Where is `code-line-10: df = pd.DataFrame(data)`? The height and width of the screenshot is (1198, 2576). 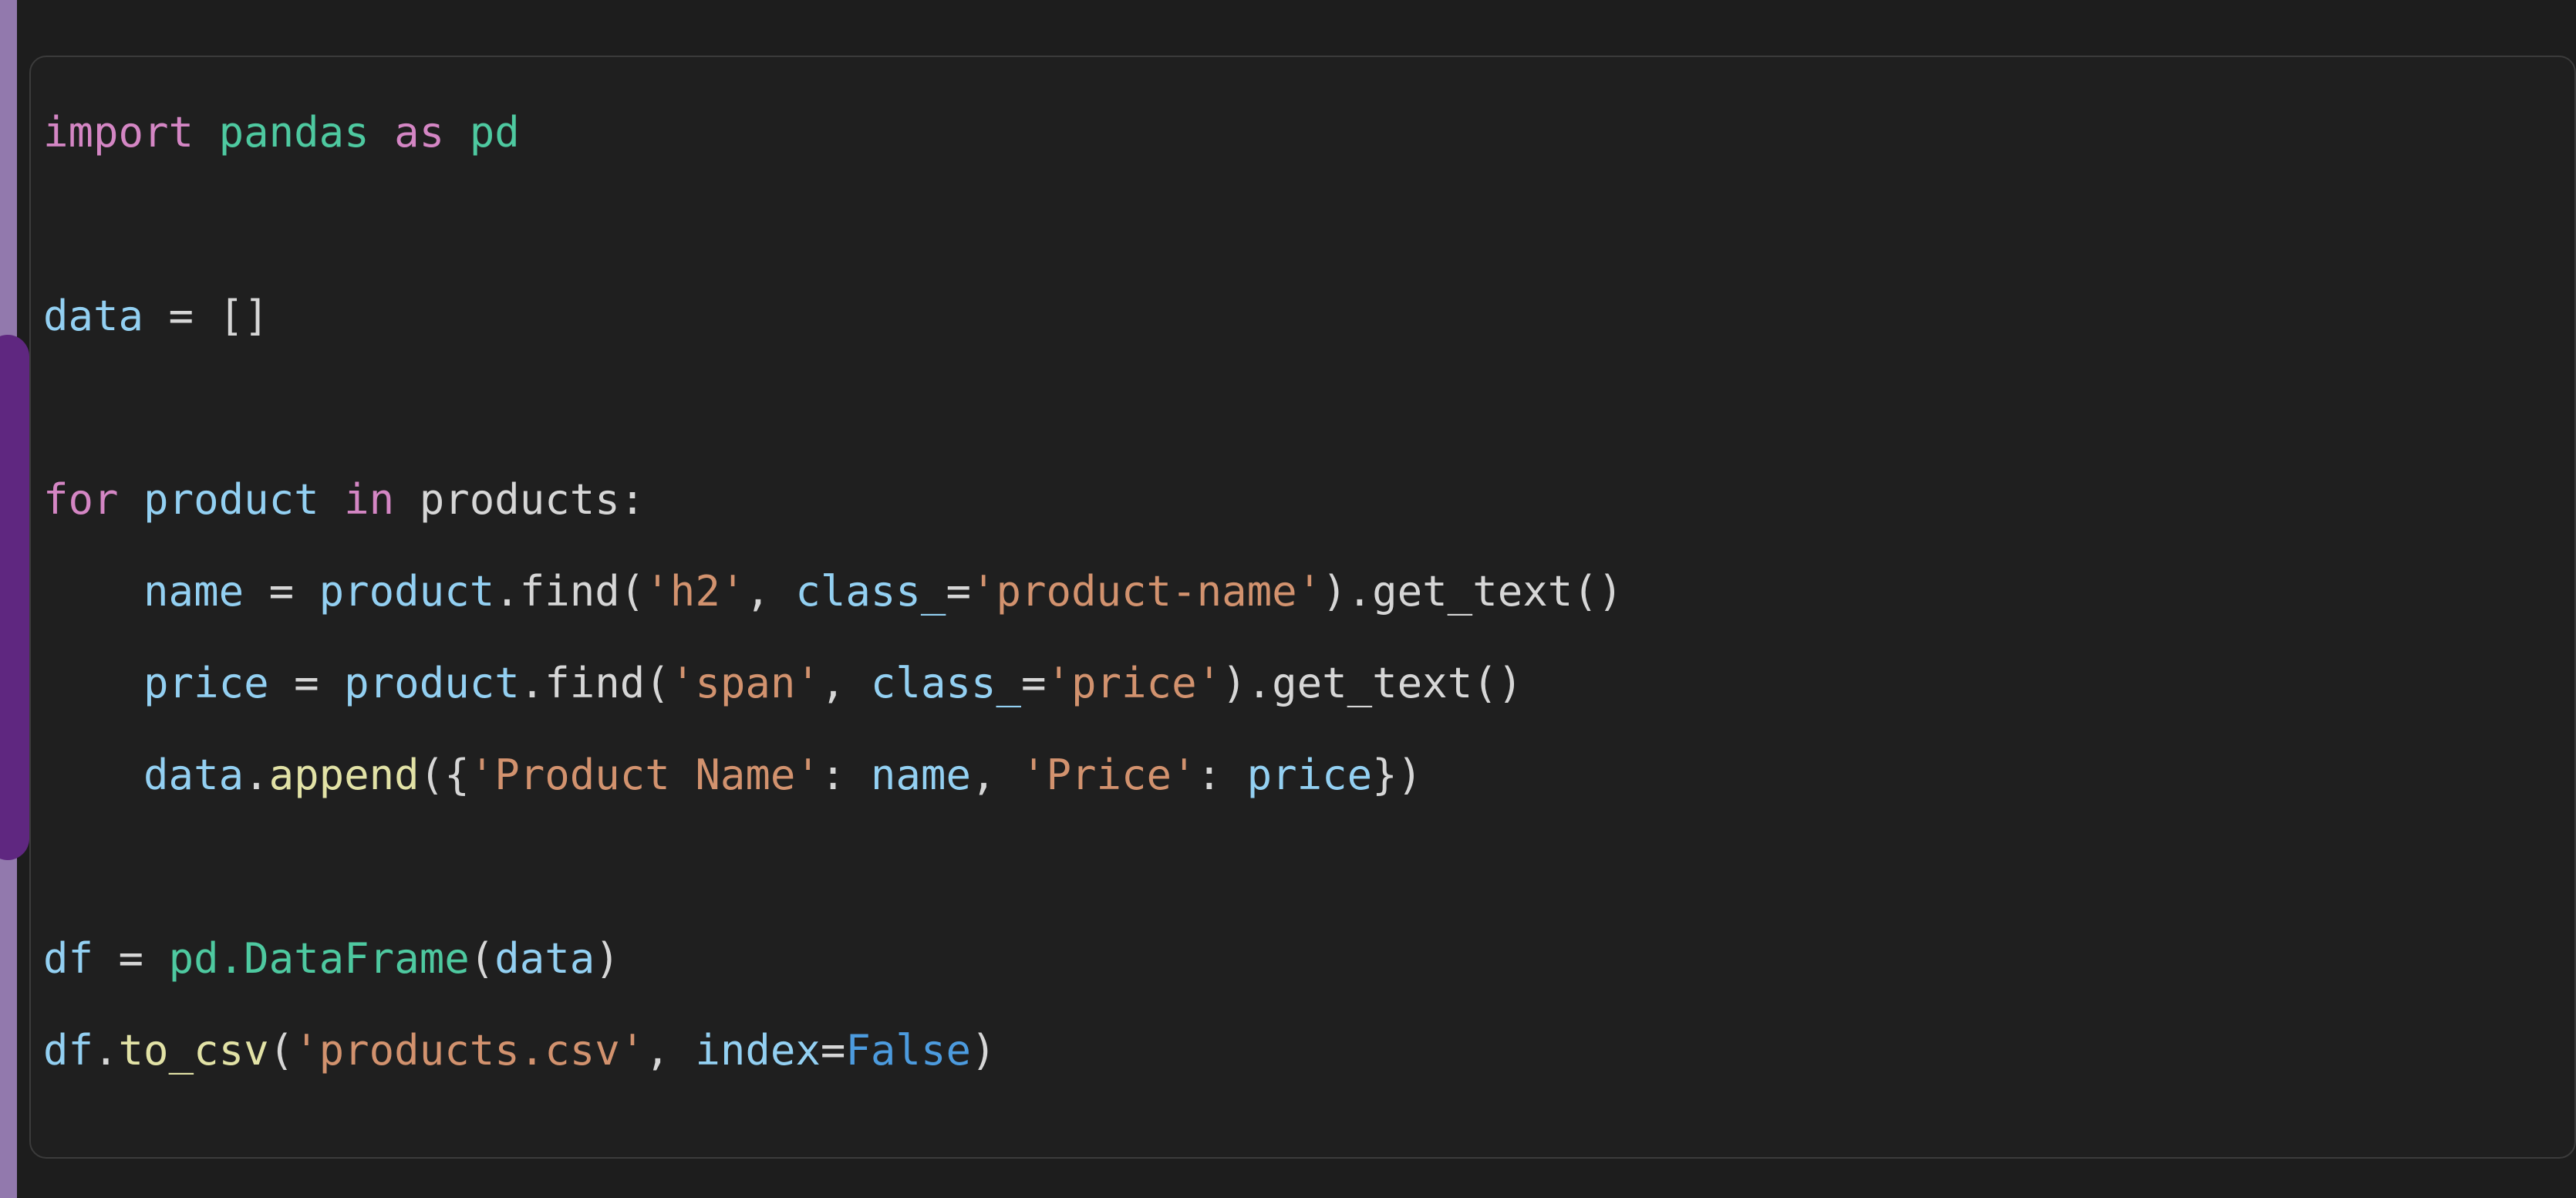
code-line-10: df = pd.DataFrame(data) is located at coordinates (331, 958).